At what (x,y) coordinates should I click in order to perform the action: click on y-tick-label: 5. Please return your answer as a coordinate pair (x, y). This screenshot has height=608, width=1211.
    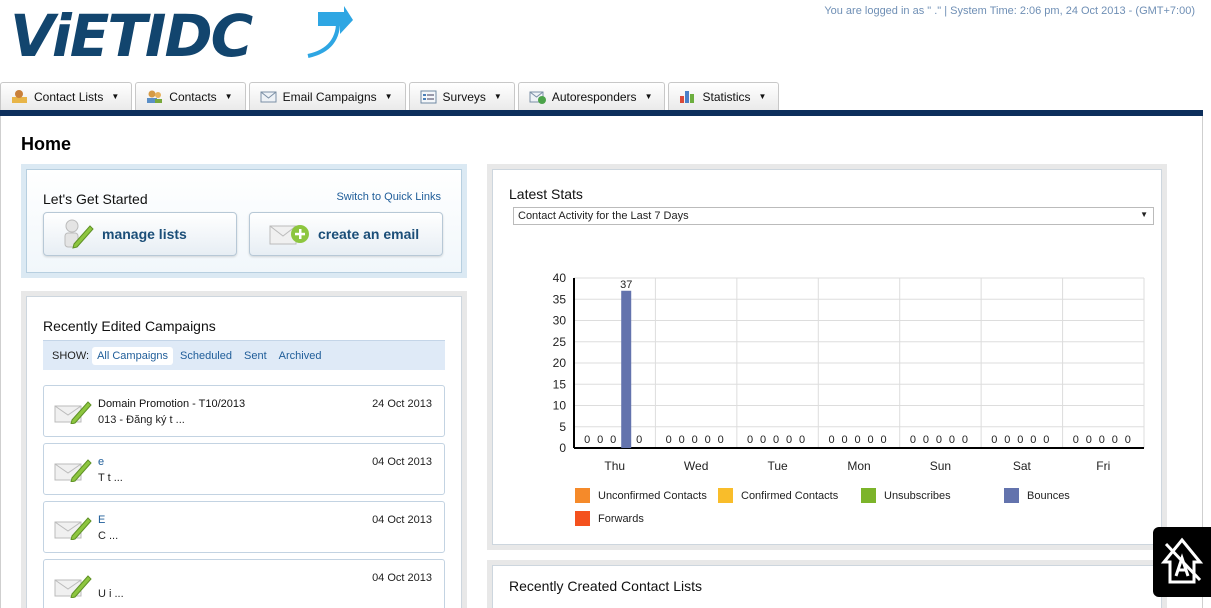
    Looking at the image, I should click on (562, 427).